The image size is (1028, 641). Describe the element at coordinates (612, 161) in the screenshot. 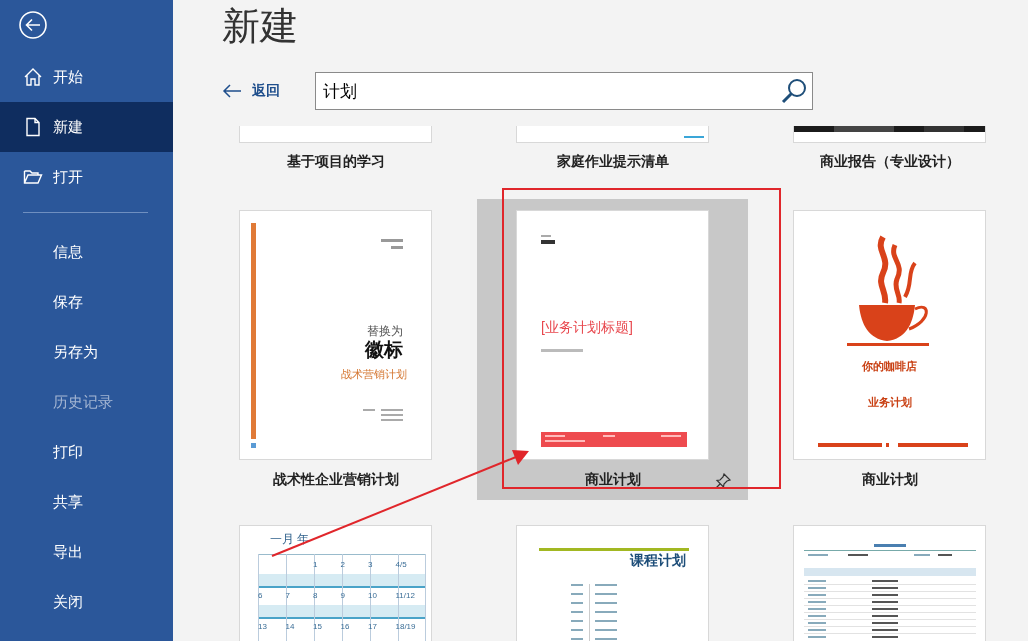

I see `template-label: 家庭作业提示清单` at that location.